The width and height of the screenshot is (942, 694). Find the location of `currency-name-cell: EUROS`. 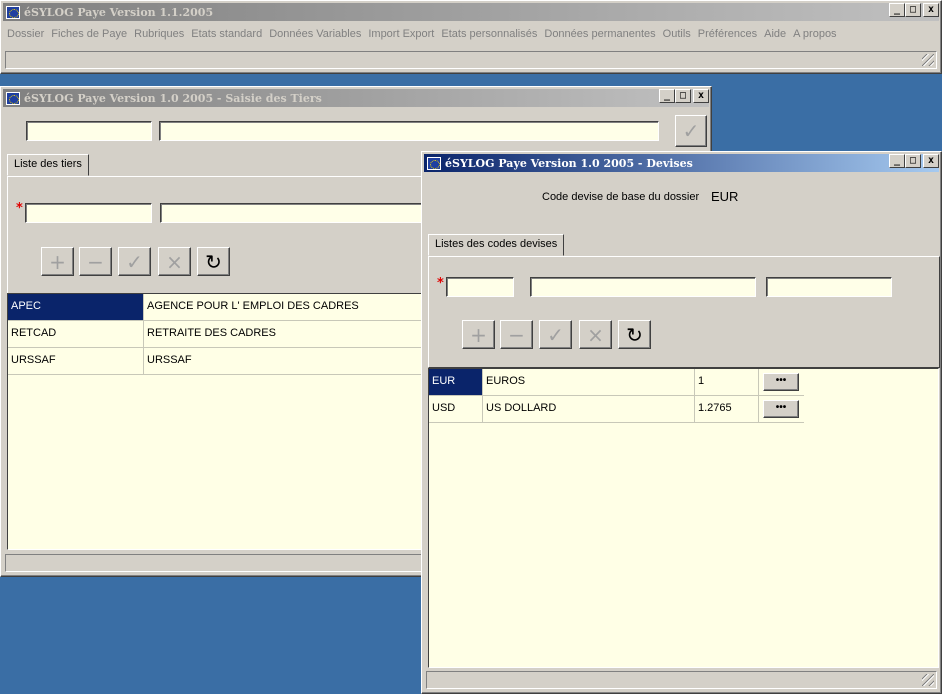

currency-name-cell: EUROS is located at coordinates (589, 382).